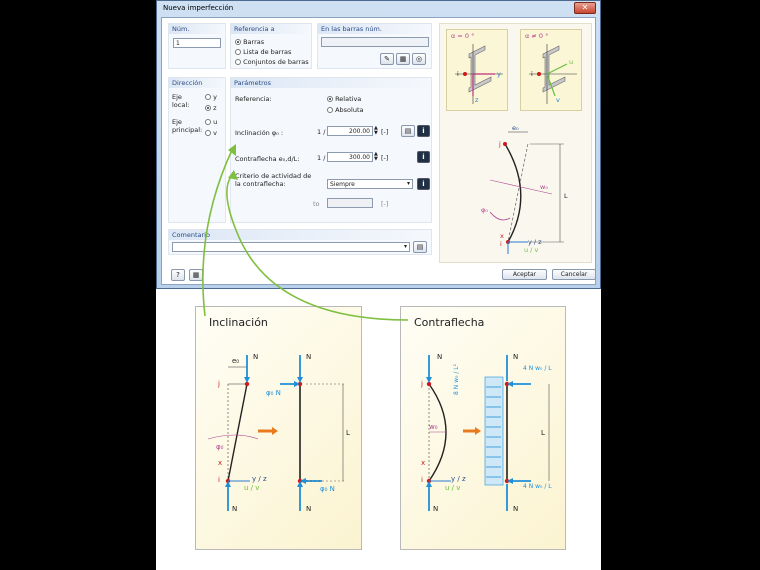 Image resolution: width=760 pixels, height=570 pixels. What do you see at coordinates (249, 42) in the screenshot?
I see `ref-option-barras: Barras` at bounding box center [249, 42].